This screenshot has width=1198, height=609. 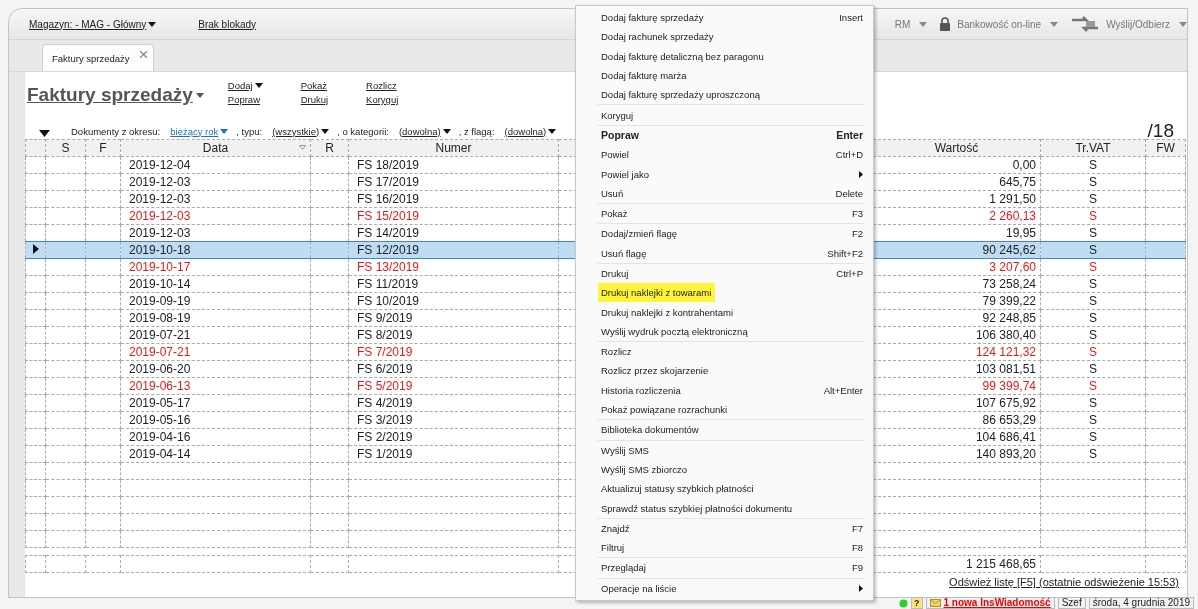 What do you see at coordinates (956, 148) in the screenshot?
I see `column-header: Wartość` at bounding box center [956, 148].